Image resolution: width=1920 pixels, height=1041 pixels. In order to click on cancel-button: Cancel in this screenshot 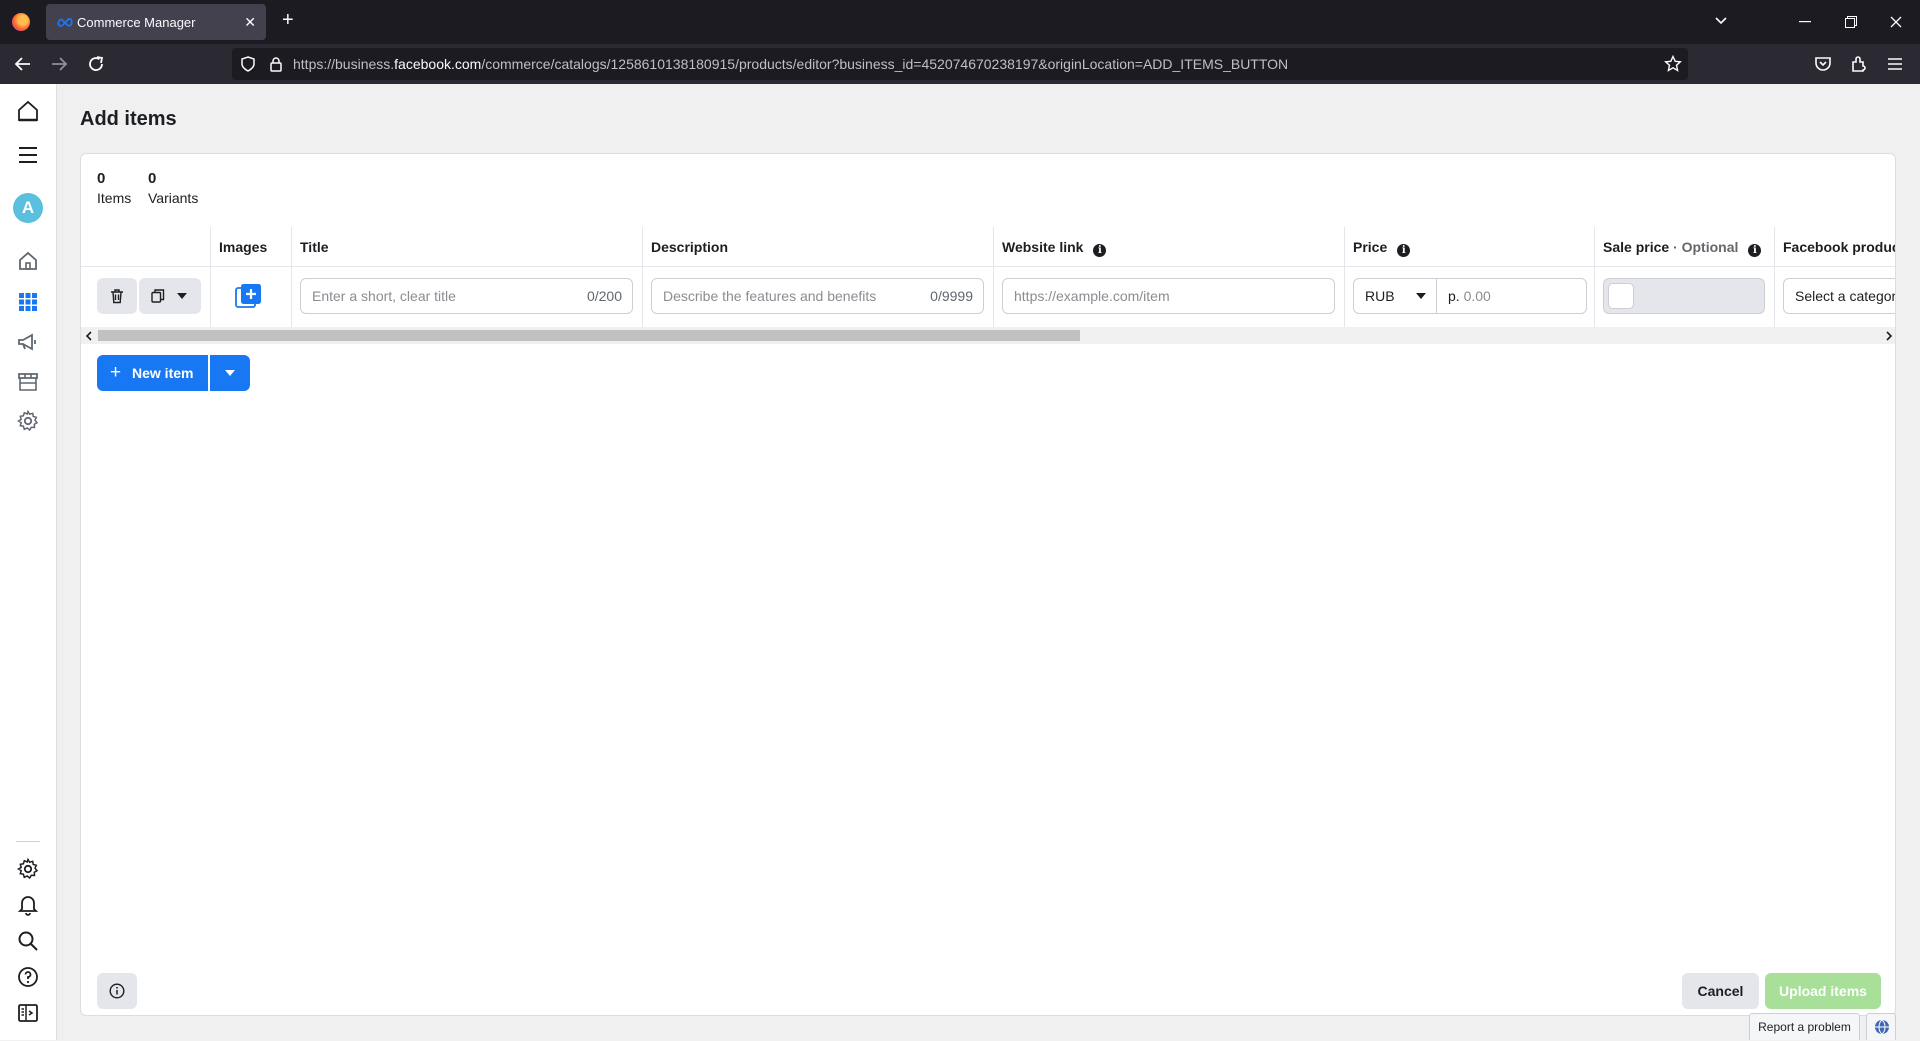, I will do `click(1720, 991)`.